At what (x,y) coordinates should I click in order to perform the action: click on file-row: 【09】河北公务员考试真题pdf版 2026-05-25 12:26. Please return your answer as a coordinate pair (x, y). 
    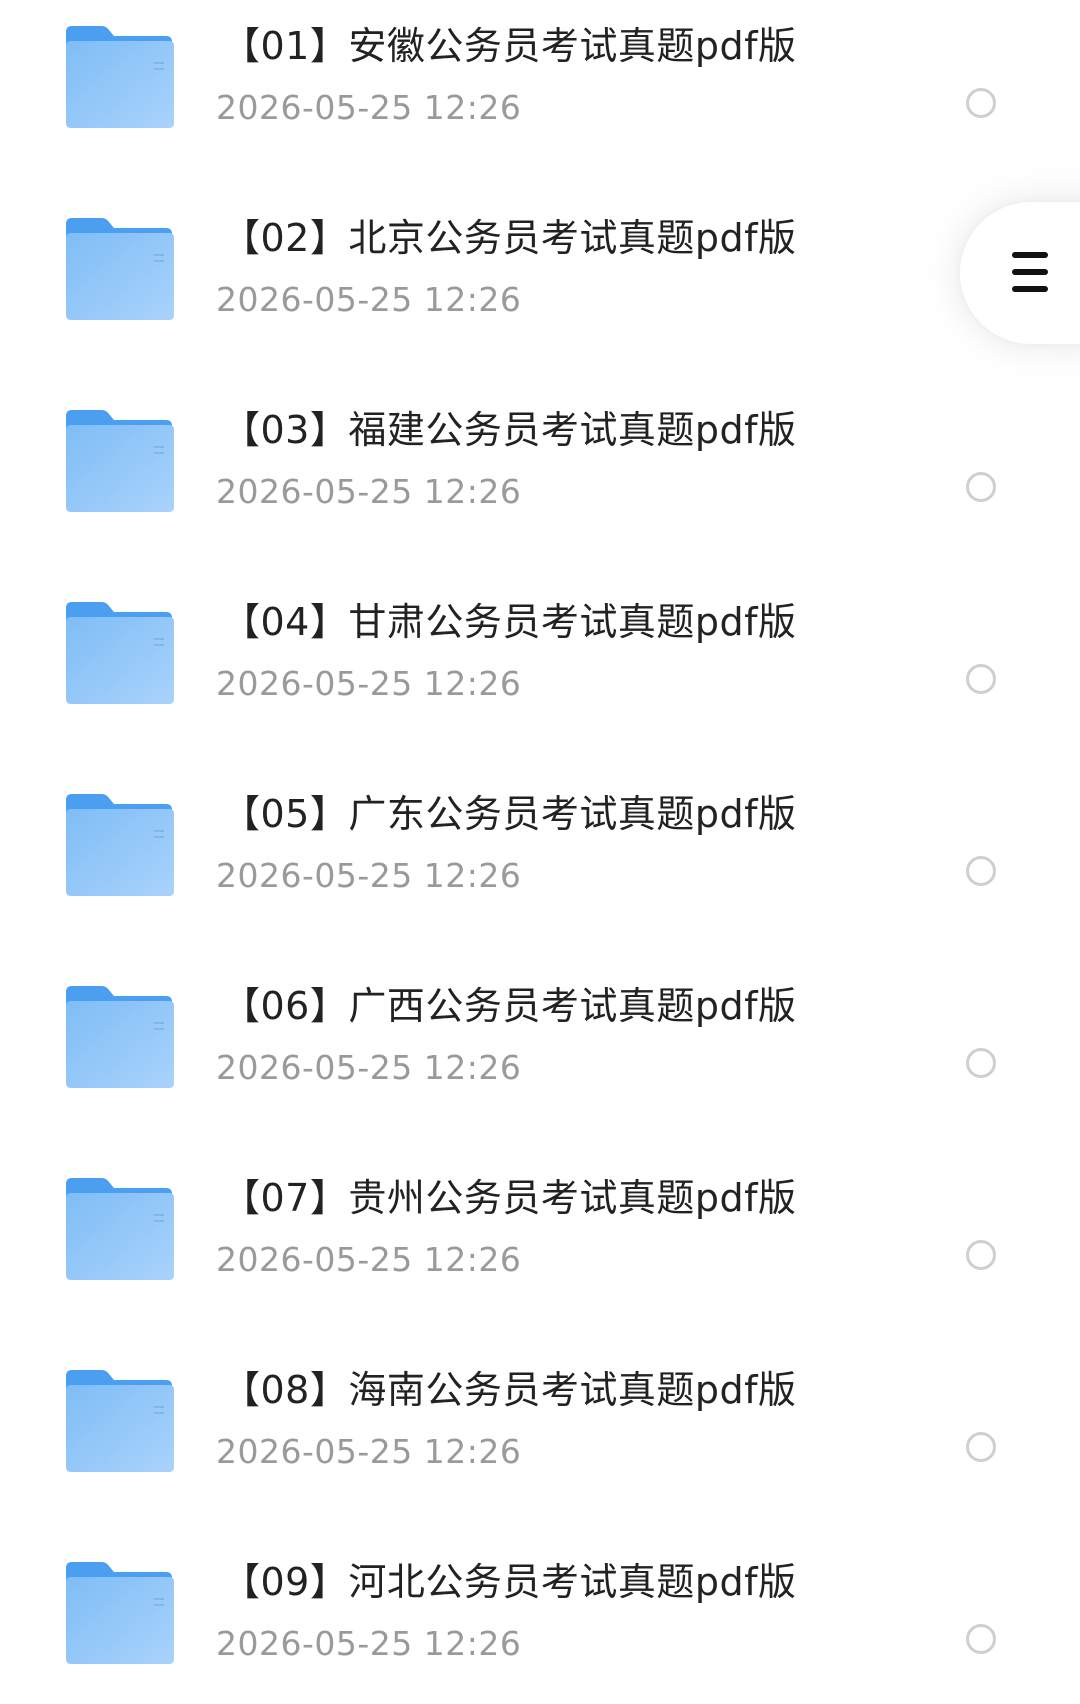
    Looking at the image, I should click on (540, 1620).